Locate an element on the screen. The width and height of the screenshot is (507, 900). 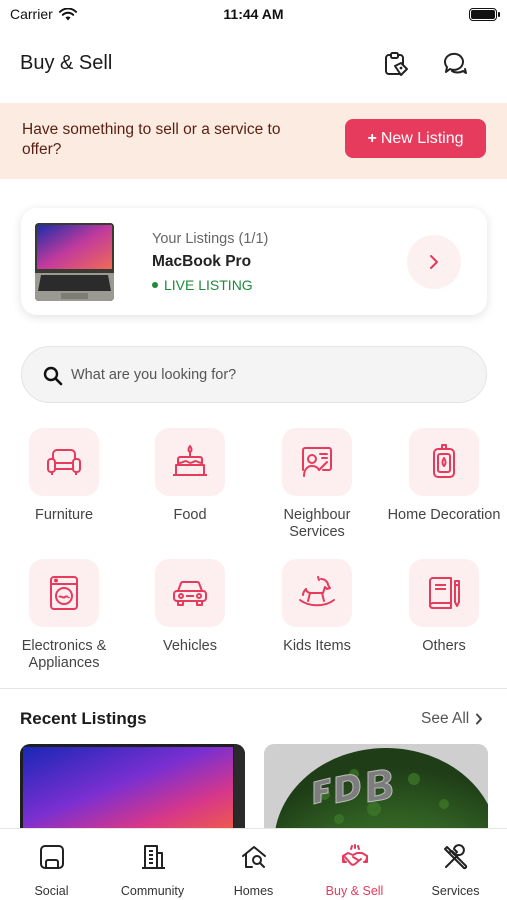
category-food: Food is located at coordinates (190, 476).